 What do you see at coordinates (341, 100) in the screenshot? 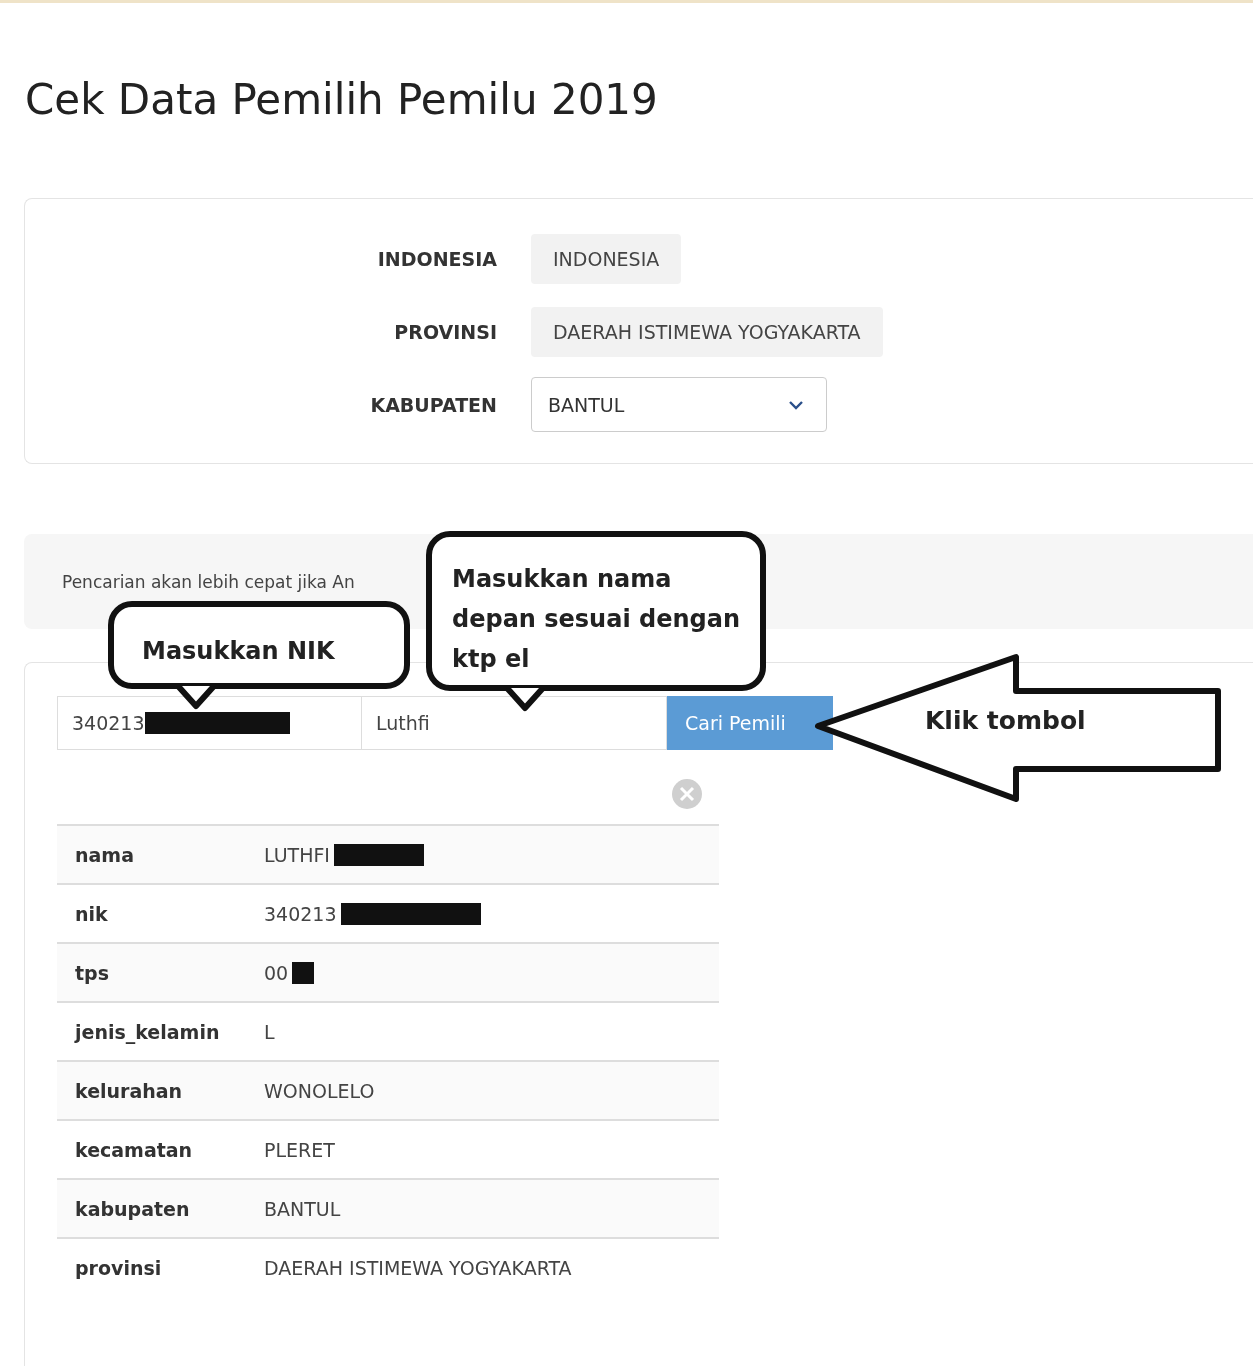
I see `page-title: Cek Data Pemilih Pemilu 2019` at bounding box center [341, 100].